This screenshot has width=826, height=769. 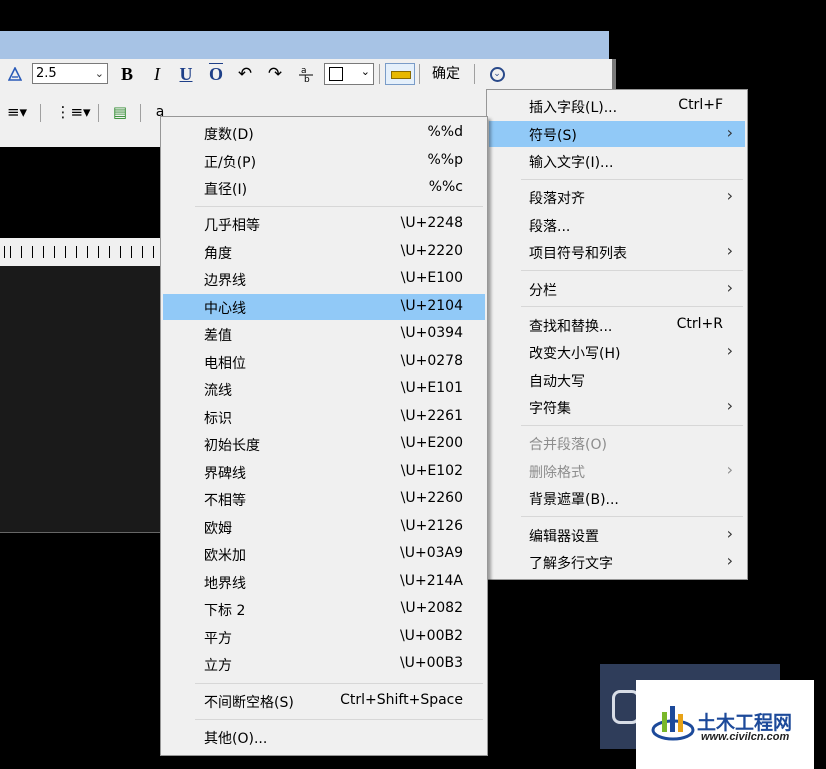 I want to click on civilcn-logo-icon, so click(x=673, y=723).